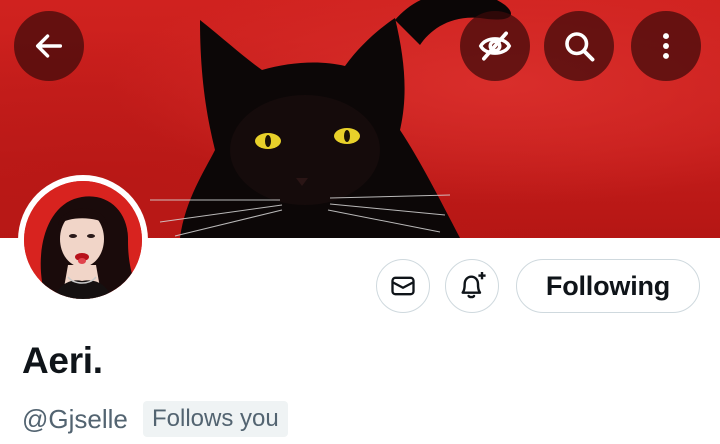  Describe the element at coordinates (62, 360) in the screenshot. I see `display-name: Aeri.` at that location.